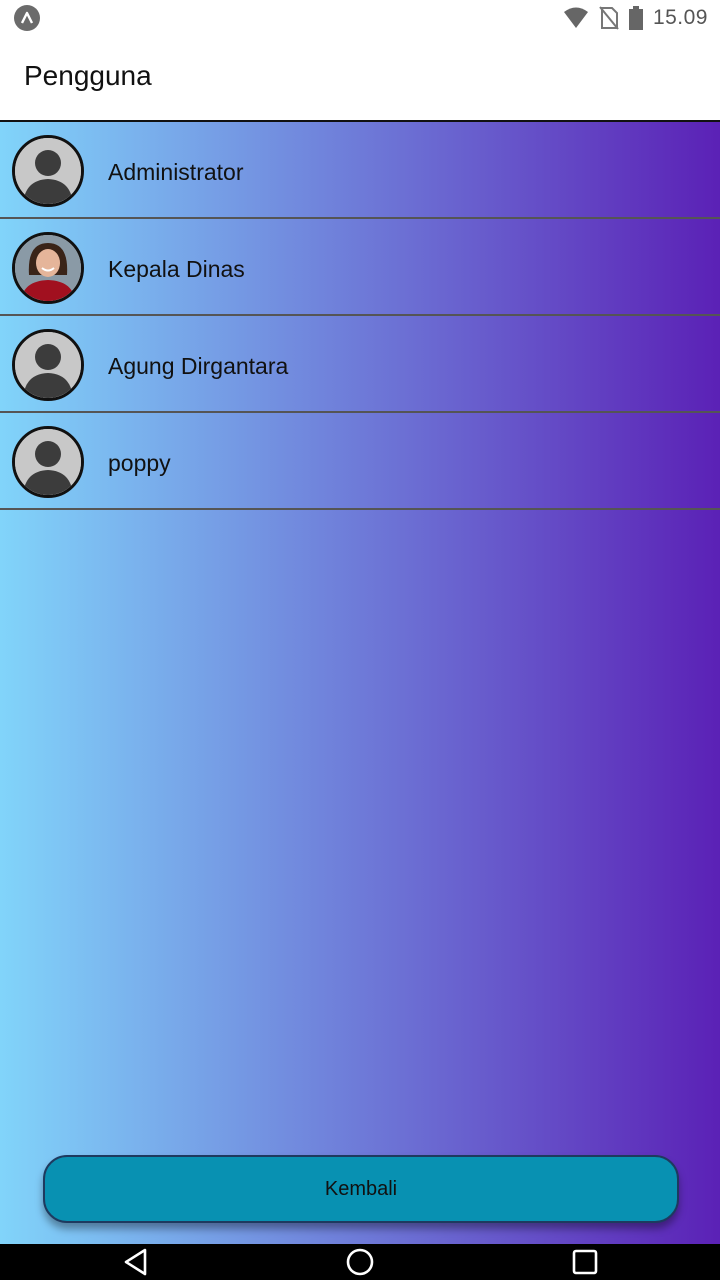 Image resolution: width=720 pixels, height=1280 pixels. Describe the element at coordinates (361, 1189) in the screenshot. I see `back-button: Kembali` at that location.